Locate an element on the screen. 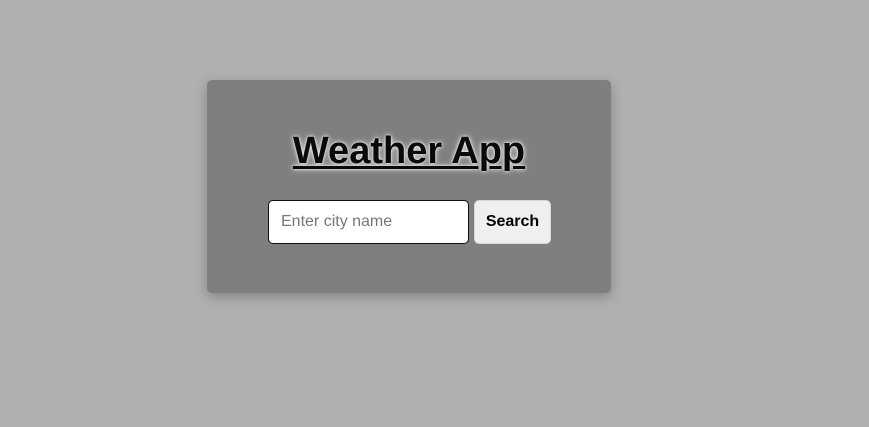 The image size is (869, 427). search-bar: Search is located at coordinates (409, 222).